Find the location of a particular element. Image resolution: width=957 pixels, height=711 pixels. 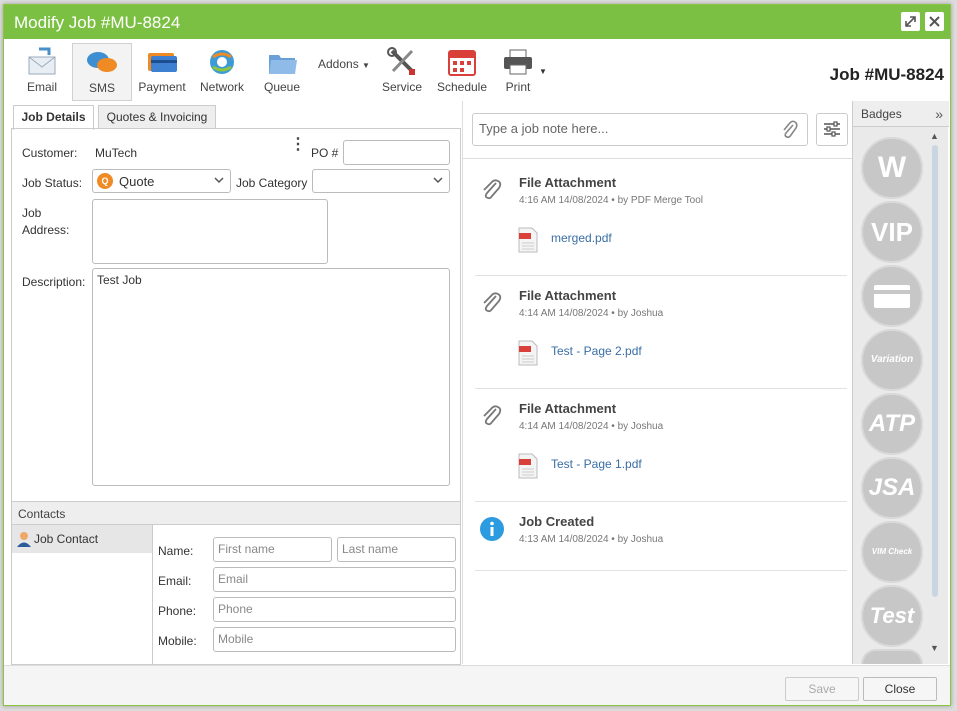

job-number-heading: Job #MU-8824 is located at coordinates (886, 74).